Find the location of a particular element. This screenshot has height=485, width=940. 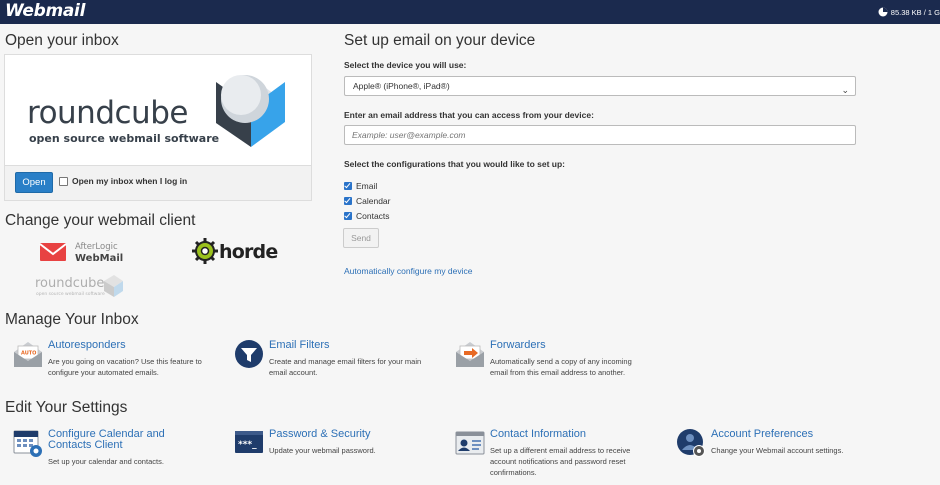

contact-information-desc-3: confirmations. is located at coordinates (513, 472).